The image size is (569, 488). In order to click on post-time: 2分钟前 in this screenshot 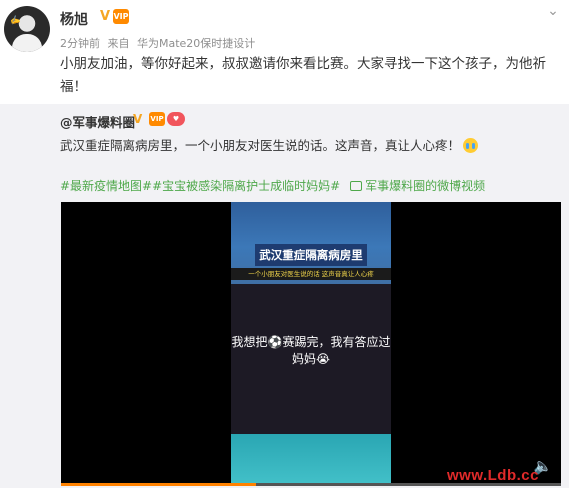, I will do `click(80, 43)`.